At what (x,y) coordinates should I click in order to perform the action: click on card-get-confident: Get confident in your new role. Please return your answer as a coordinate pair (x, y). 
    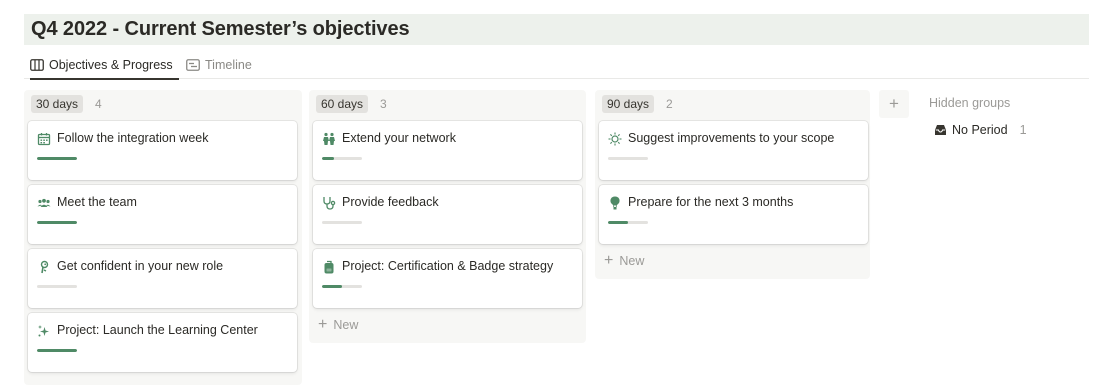
    Looking at the image, I should click on (162, 278).